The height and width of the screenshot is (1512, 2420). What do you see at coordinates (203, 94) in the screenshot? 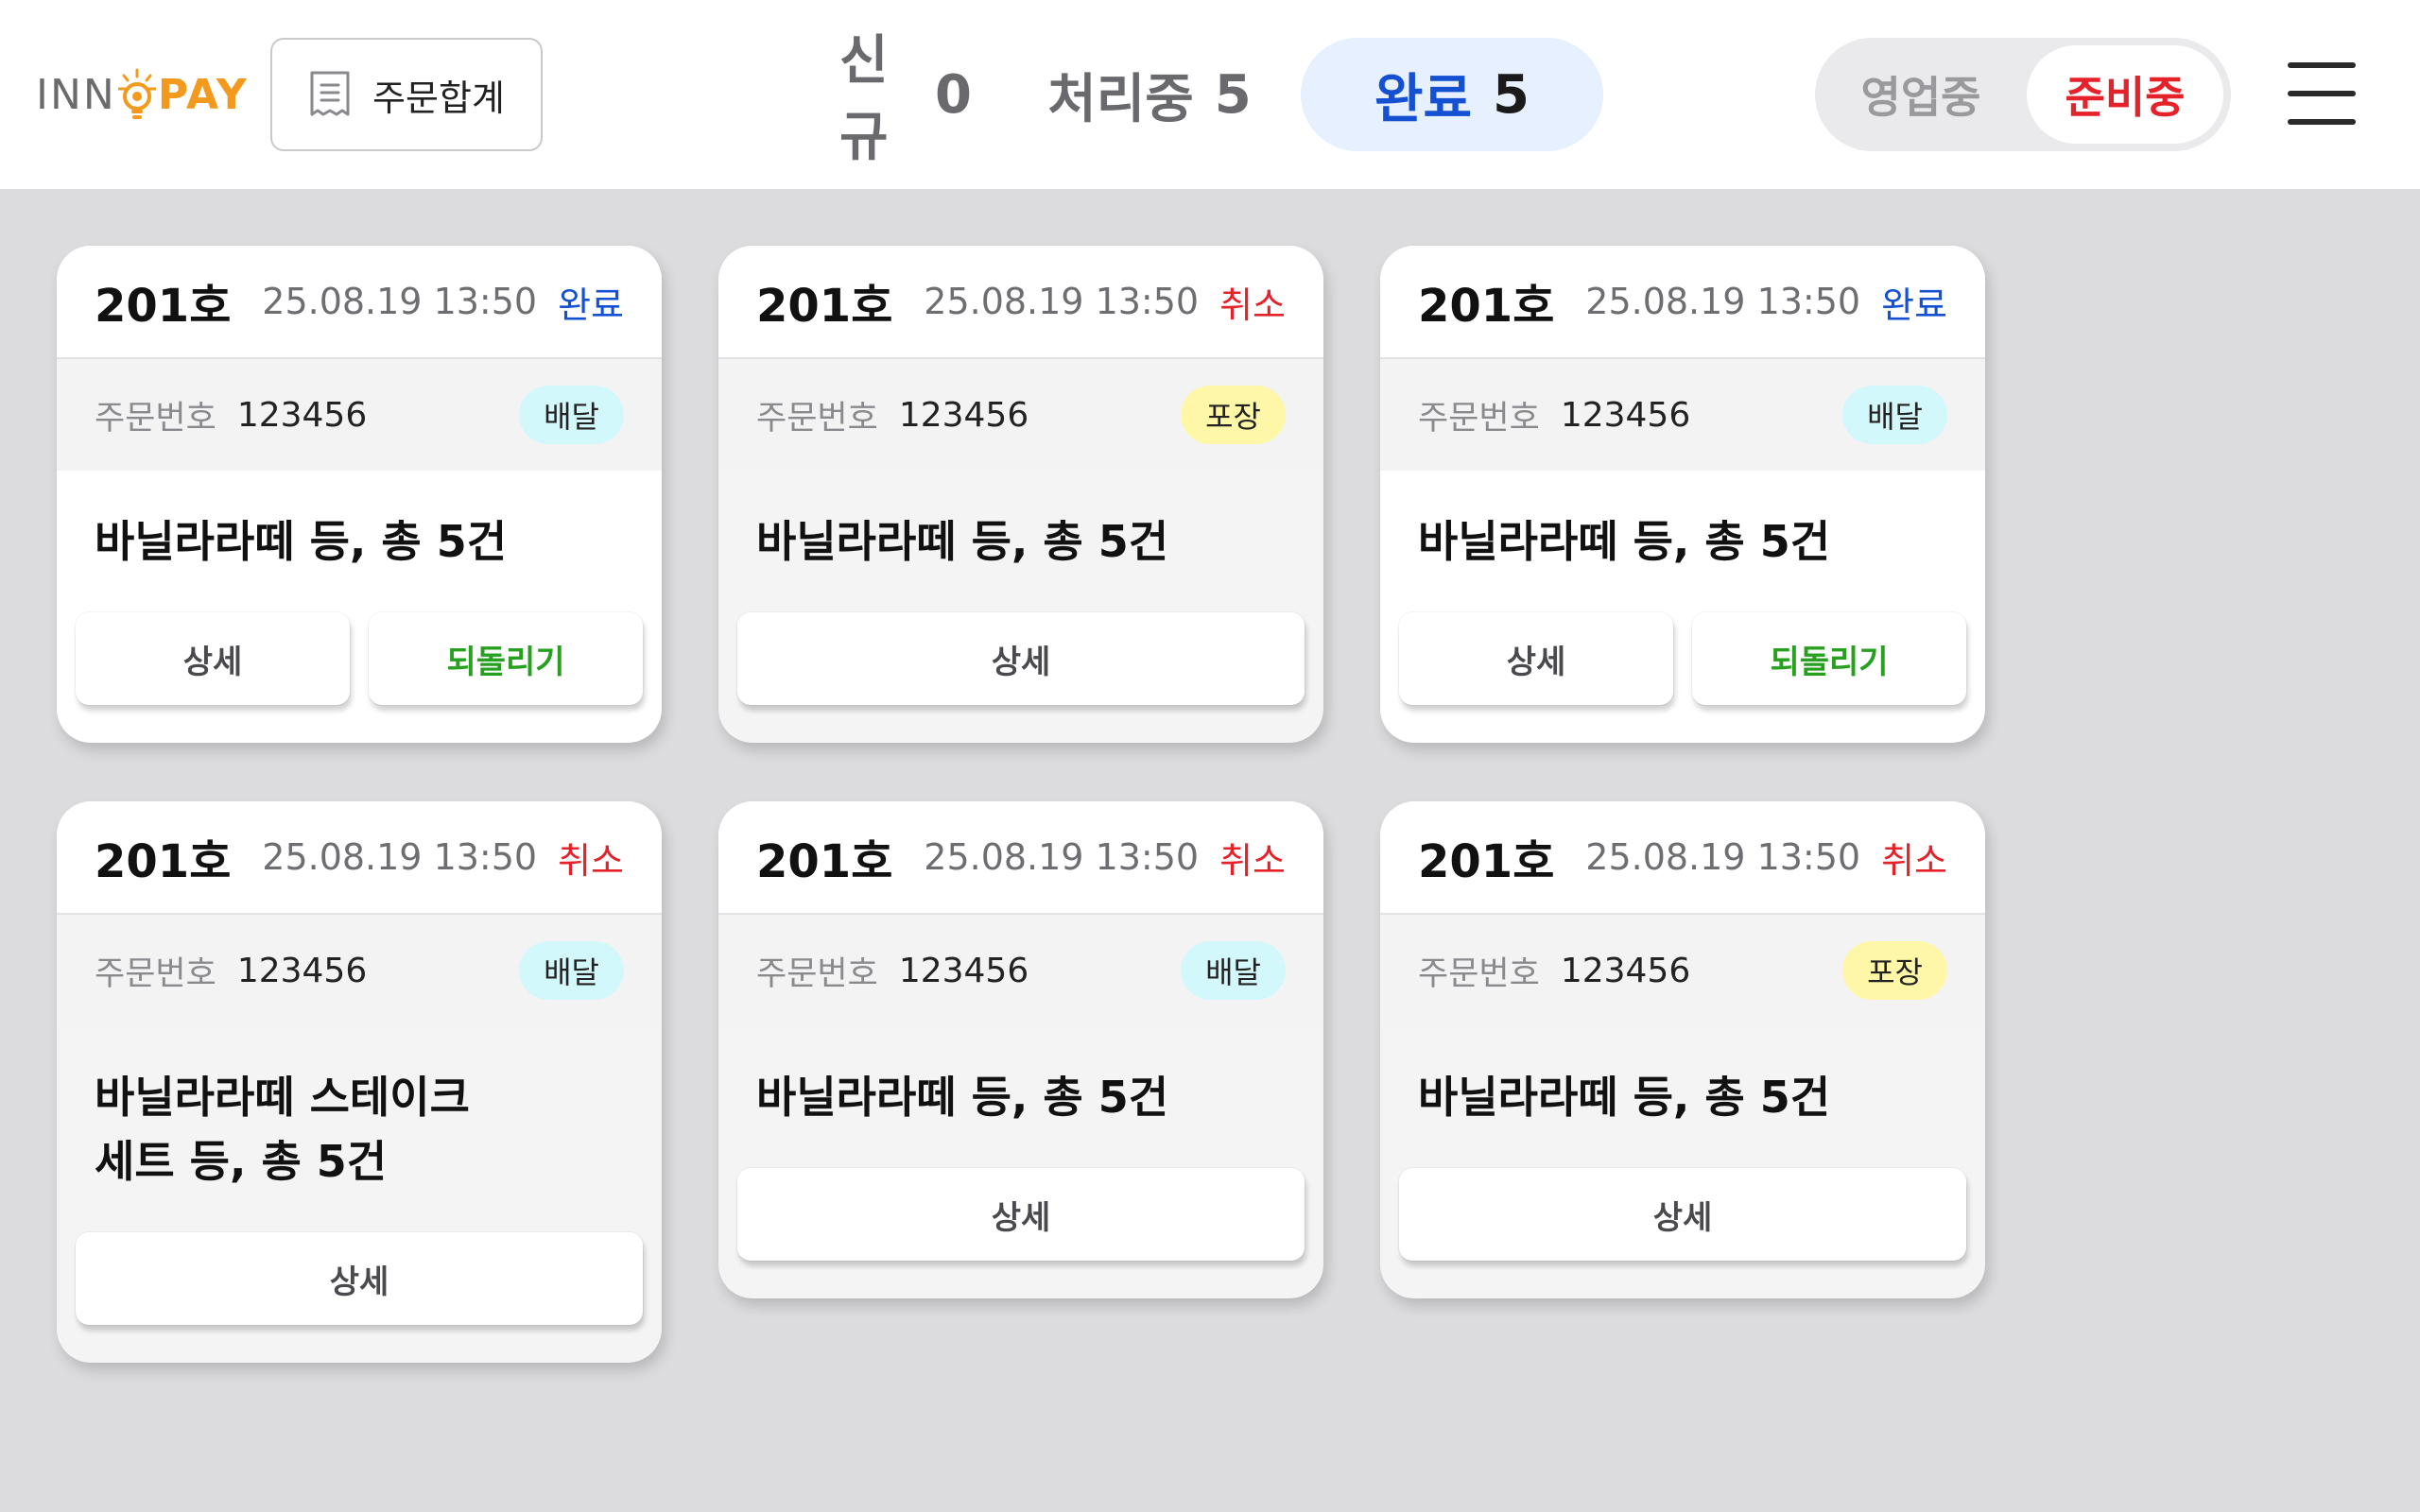
I see `logo-text-pay: PAY` at bounding box center [203, 94].